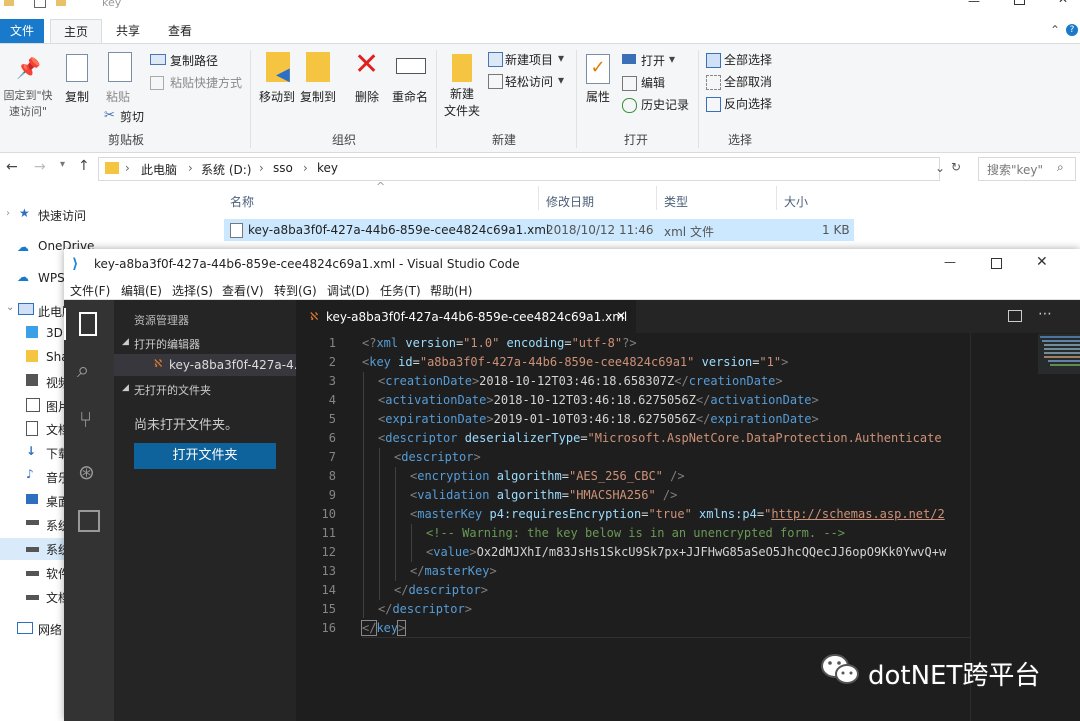 The height and width of the screenshot is (721, 1080). I want to click on back-icon: ←, so click(12, 167).